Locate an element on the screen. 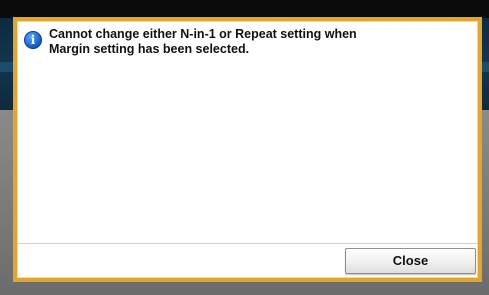 This screenshot has height=295, width=489. close-button: Close is located at coordinates (410, 261).